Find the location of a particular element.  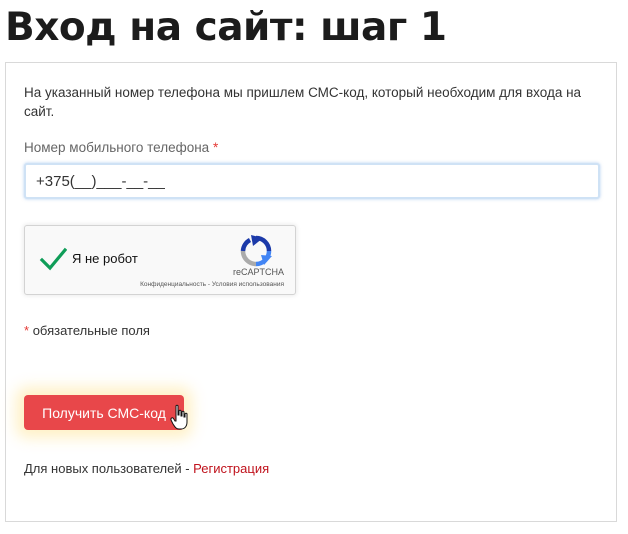

phone-label-text: Номер мобильного телефона is located at coordinates (117, 147).